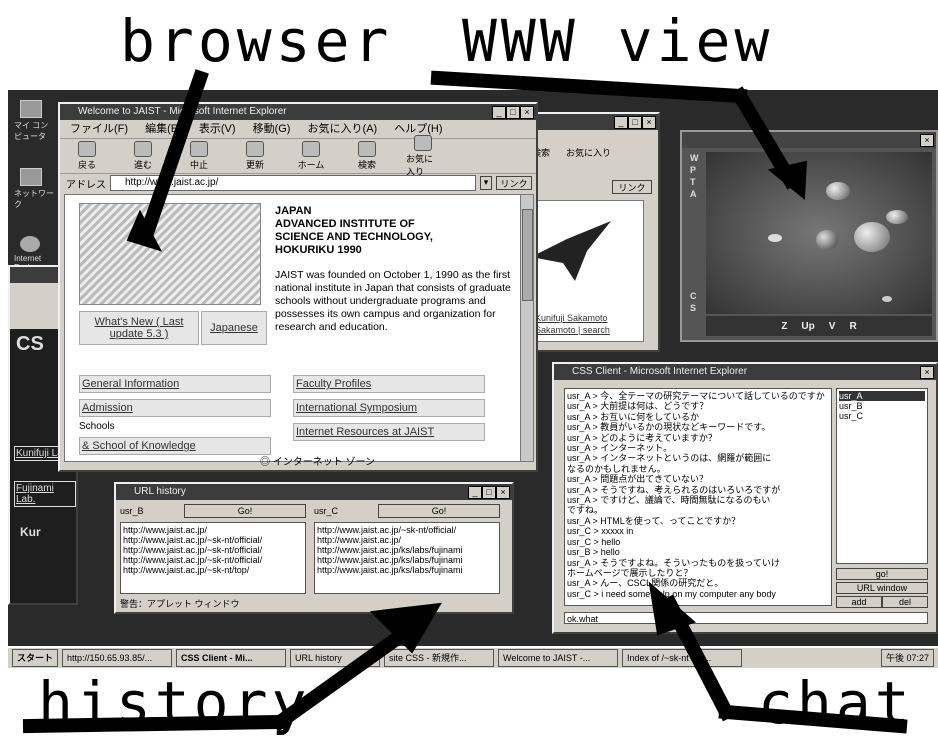 The height and width of the screenshot is (740, 938). What do you see at coordinates (155, 724) in the screenshot?
I see `history-arrow-line` at bounding box center [155, 724].